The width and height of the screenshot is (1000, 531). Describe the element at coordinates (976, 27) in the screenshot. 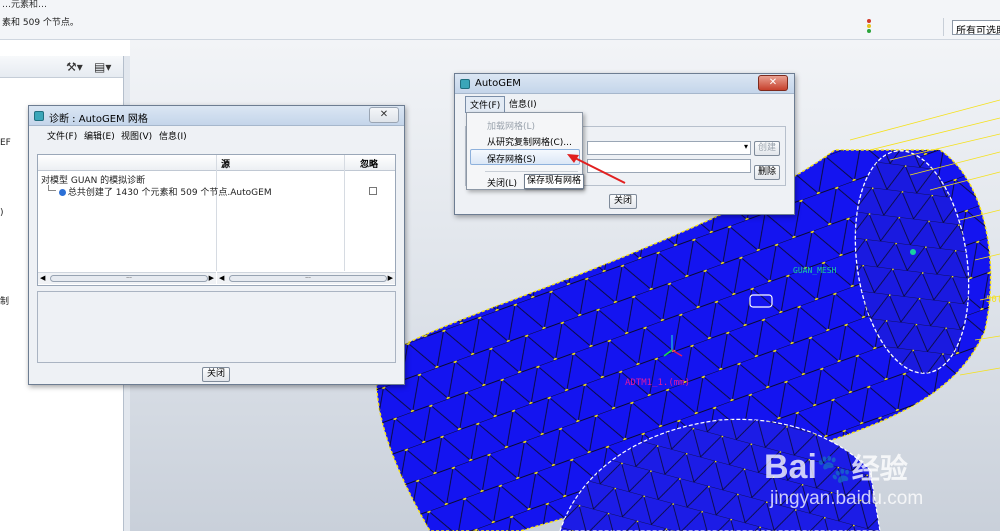

I see `selection-filter-select: 所有可选助` at that location.